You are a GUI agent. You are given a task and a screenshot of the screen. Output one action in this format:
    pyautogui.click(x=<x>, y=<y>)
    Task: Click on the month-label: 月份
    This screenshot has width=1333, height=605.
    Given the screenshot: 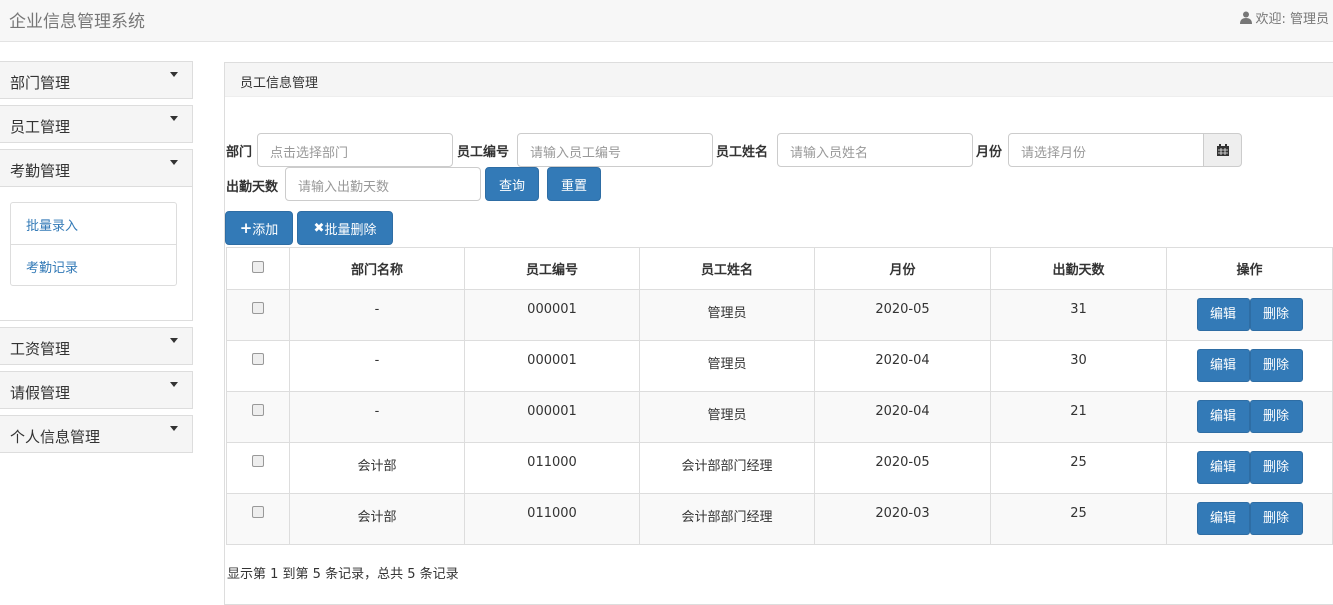 What is the action you would take?
    pyautogui.click(x=989, y=152)
    